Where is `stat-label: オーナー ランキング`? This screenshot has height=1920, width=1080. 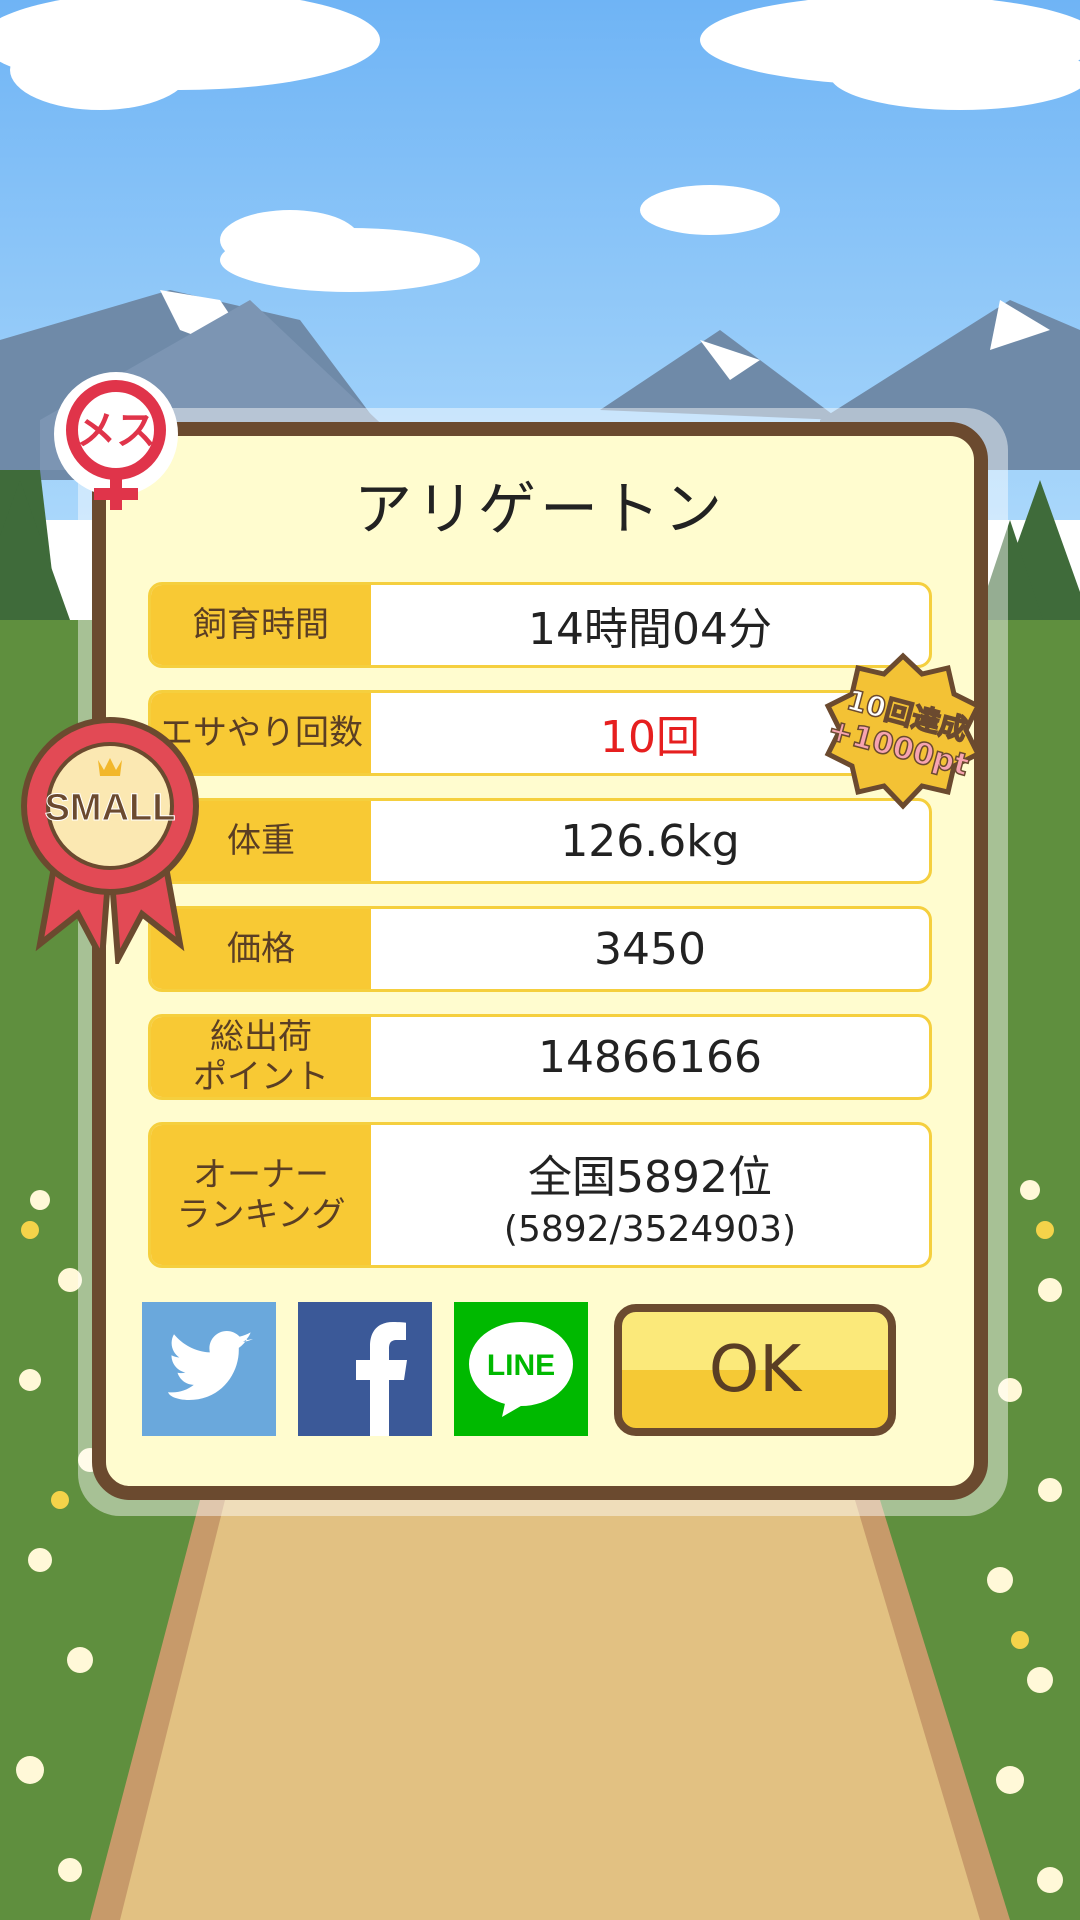
stat-label: オーナー ランキング is located at coordinates (261, 1195).